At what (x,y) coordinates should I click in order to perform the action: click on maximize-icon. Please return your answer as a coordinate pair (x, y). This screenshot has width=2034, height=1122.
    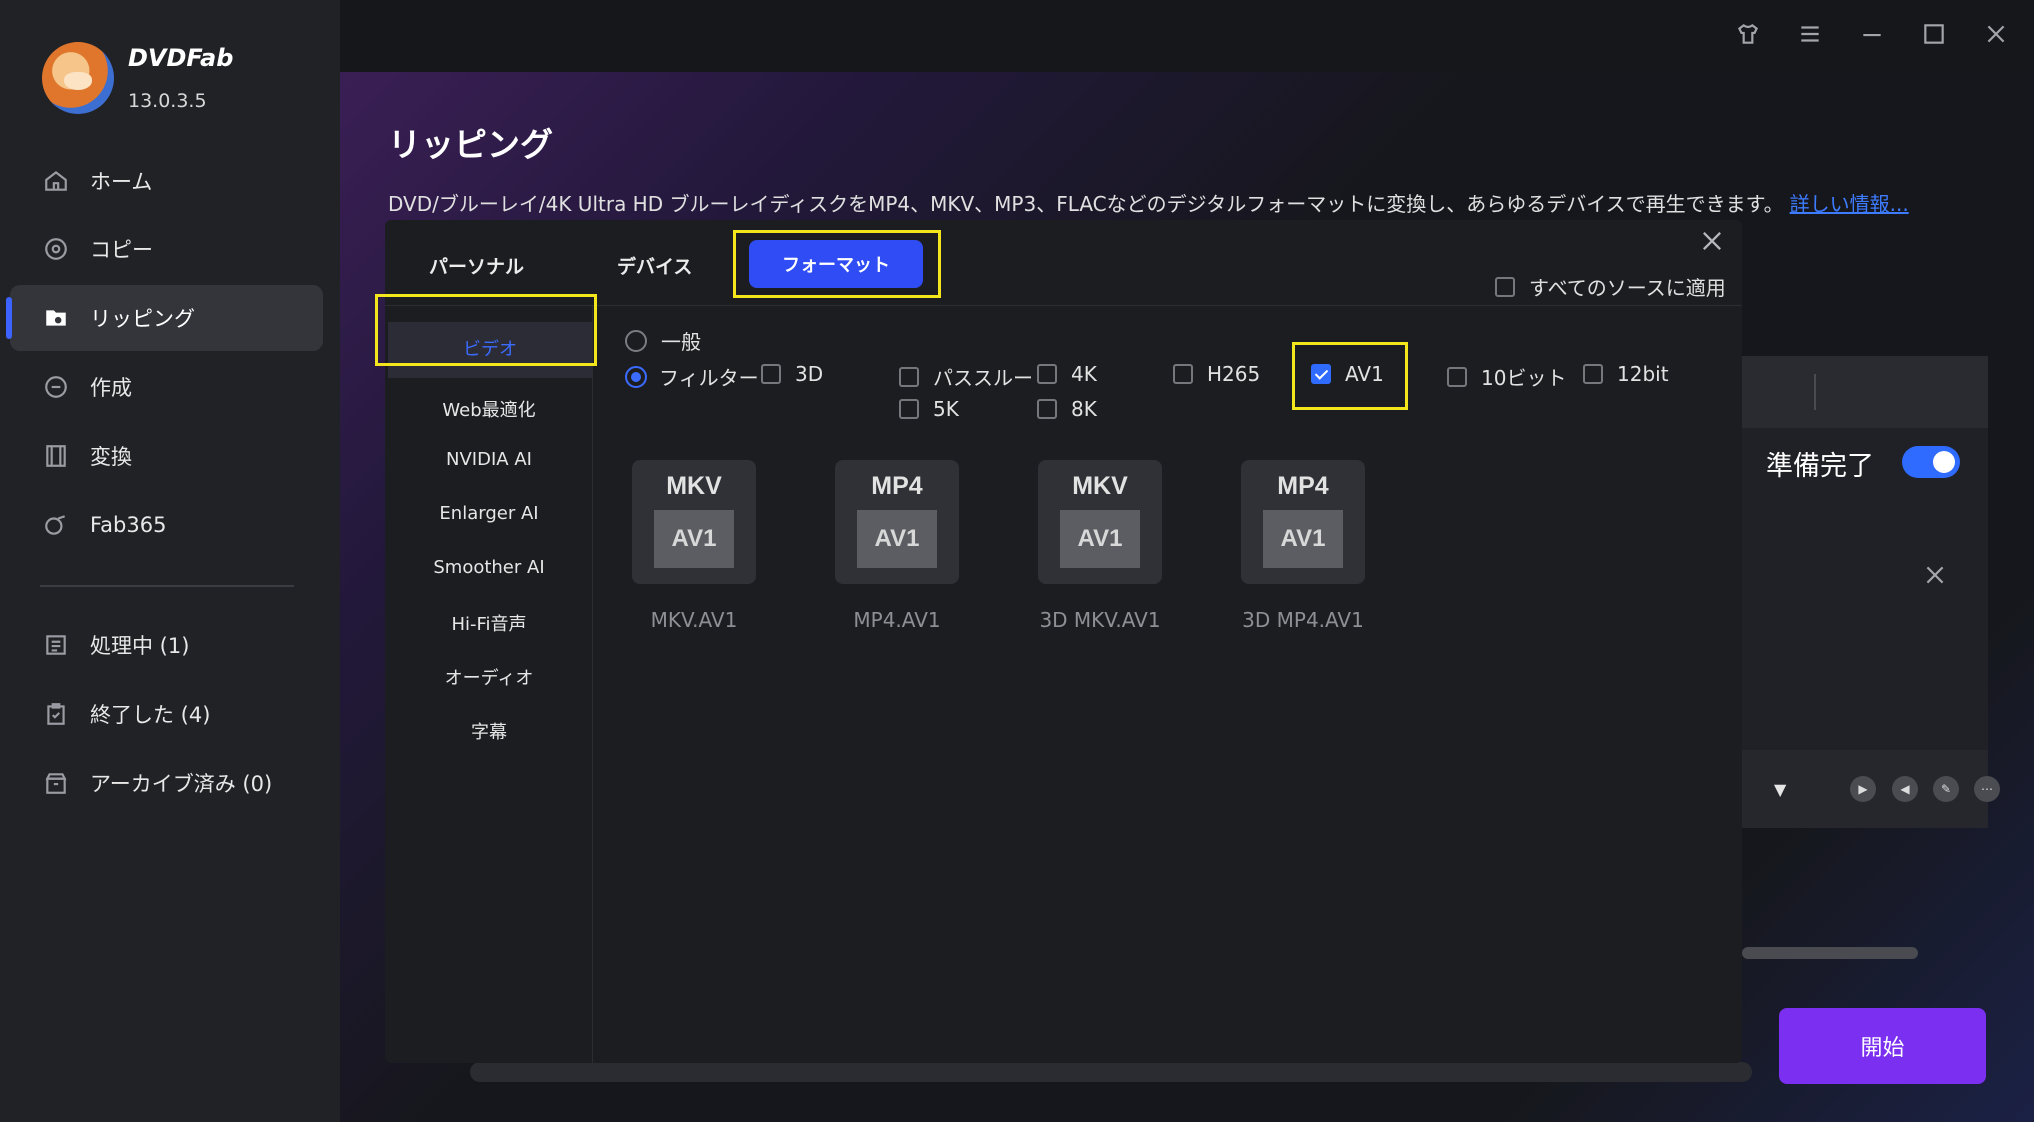
    Looking at the image, I should click on (1934, 34).